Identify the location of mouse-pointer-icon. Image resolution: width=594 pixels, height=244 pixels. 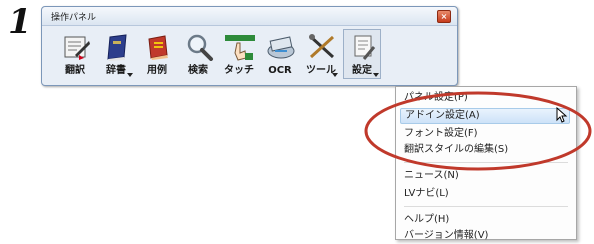
(562, 115).